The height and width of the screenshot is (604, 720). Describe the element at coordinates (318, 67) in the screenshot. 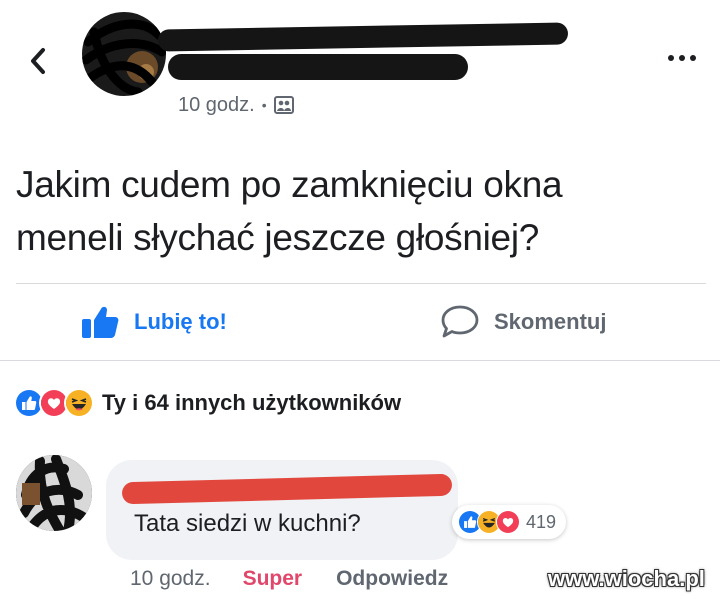

I see `redacted-author-subtitle` at that location.